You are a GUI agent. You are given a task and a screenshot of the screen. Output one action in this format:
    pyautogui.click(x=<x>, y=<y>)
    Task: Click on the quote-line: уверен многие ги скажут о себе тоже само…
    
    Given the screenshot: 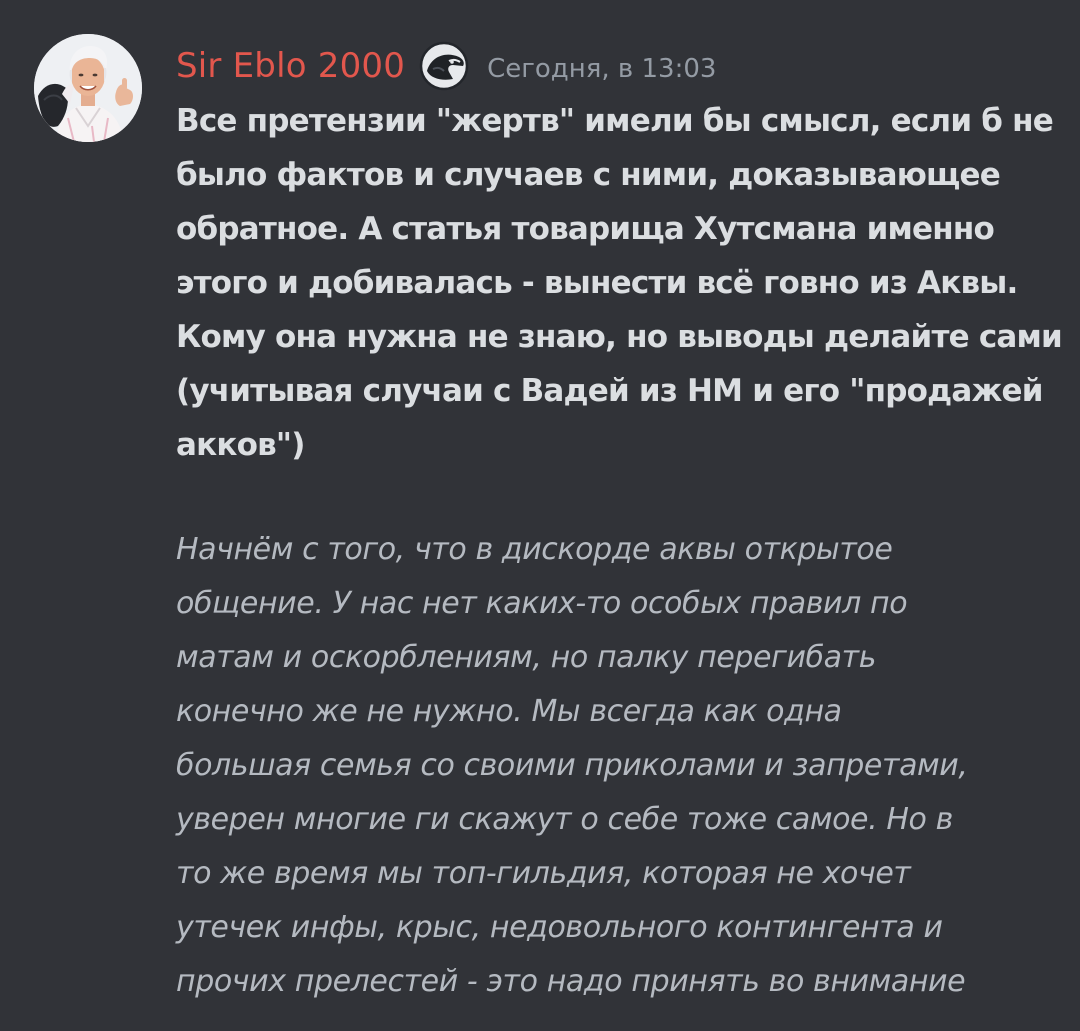 What is the action you would take?
    pyautogui.click(x=564, y=819)
    